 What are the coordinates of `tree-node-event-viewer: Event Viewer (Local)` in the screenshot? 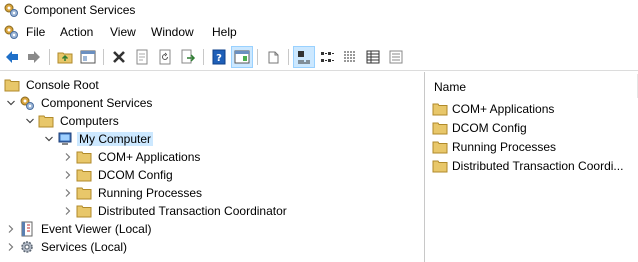 It's located at (80, 229).